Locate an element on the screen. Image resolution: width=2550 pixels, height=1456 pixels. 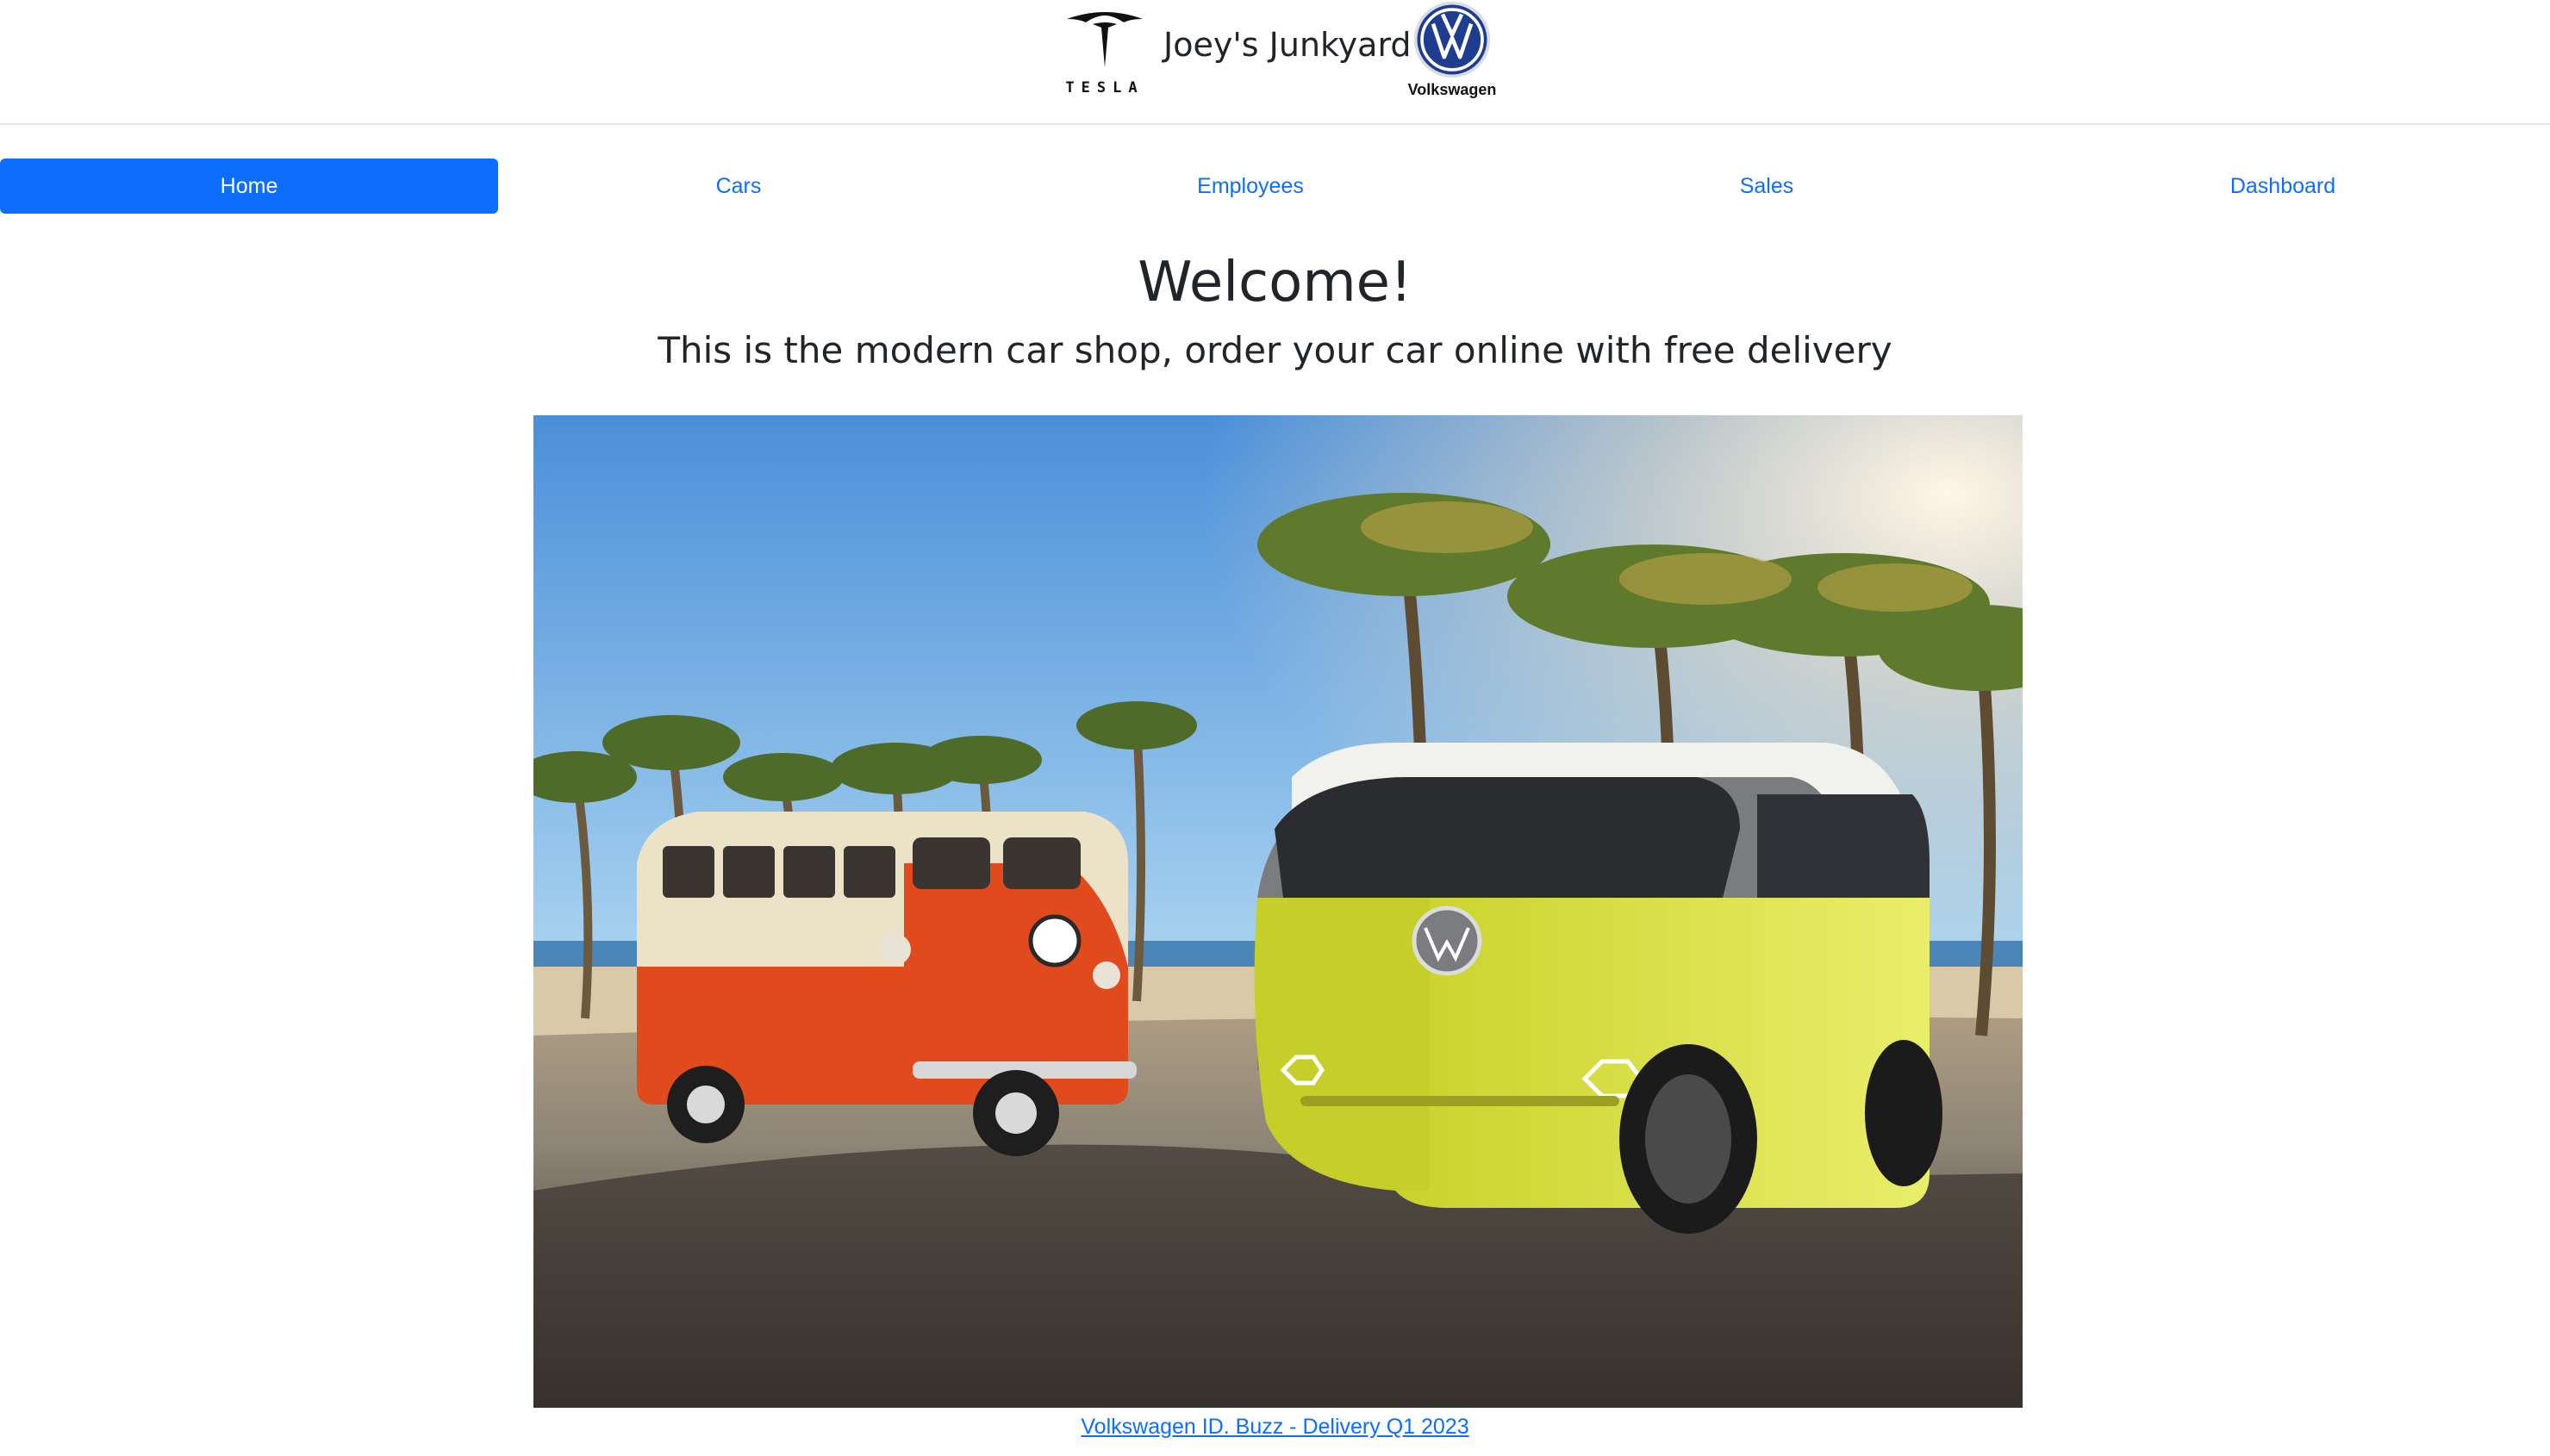
nav-home: Home is located at coordinates (249, 187).